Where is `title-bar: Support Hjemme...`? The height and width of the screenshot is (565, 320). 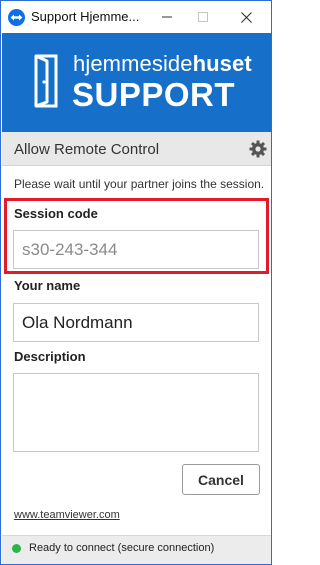
title-bar: Support Hjemme... is located at coordinates (136, 17).